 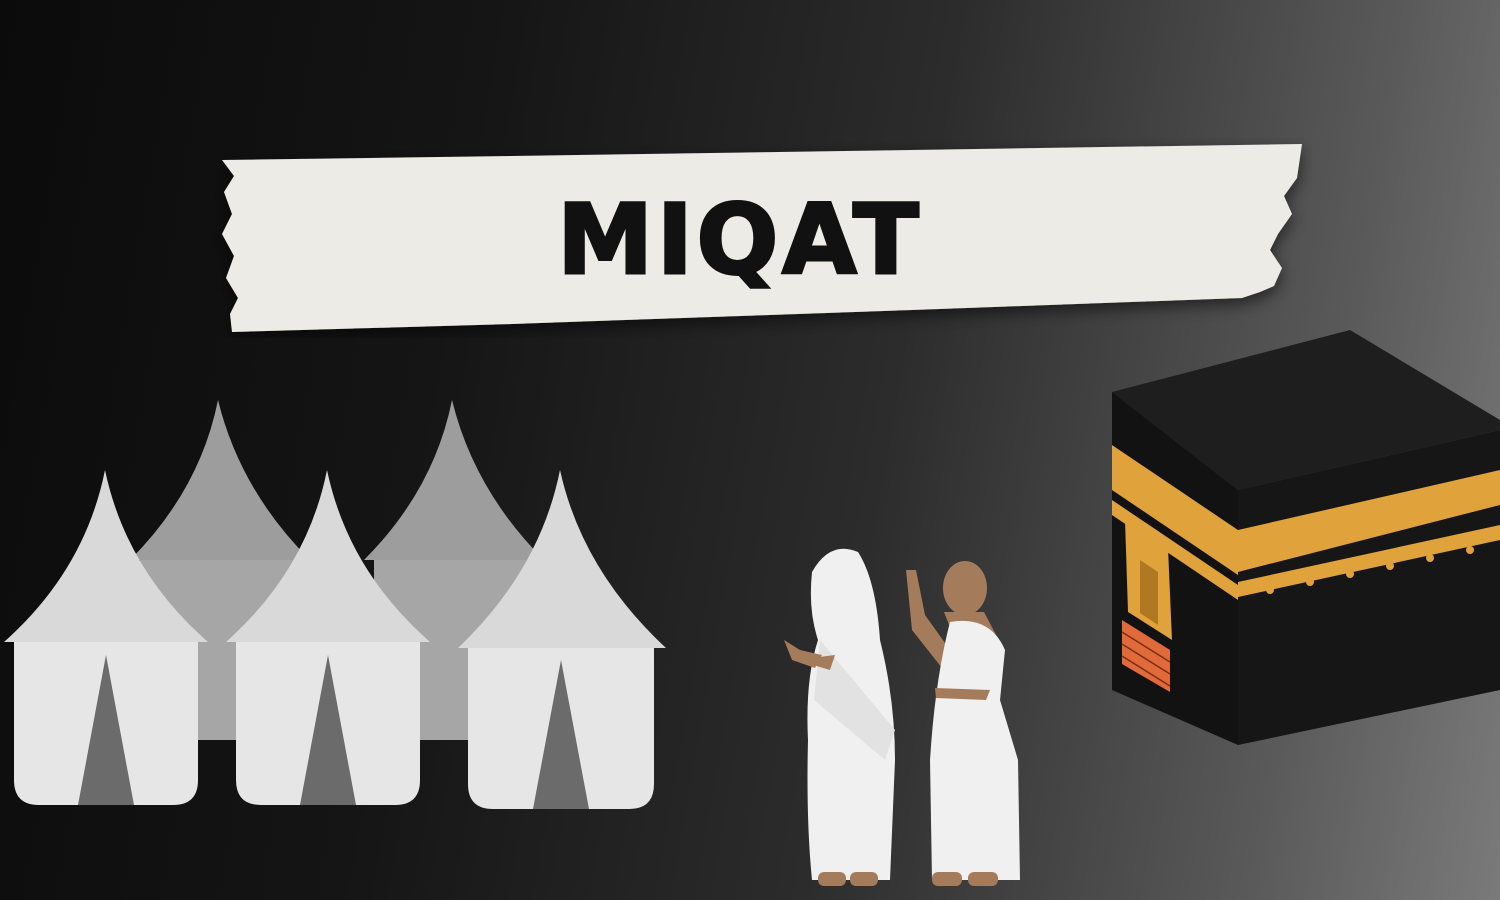 What do you see at coordinates (1306, 537) in the screenshot?
I see `kaaba-icon` at bounding box center [1306, 537].